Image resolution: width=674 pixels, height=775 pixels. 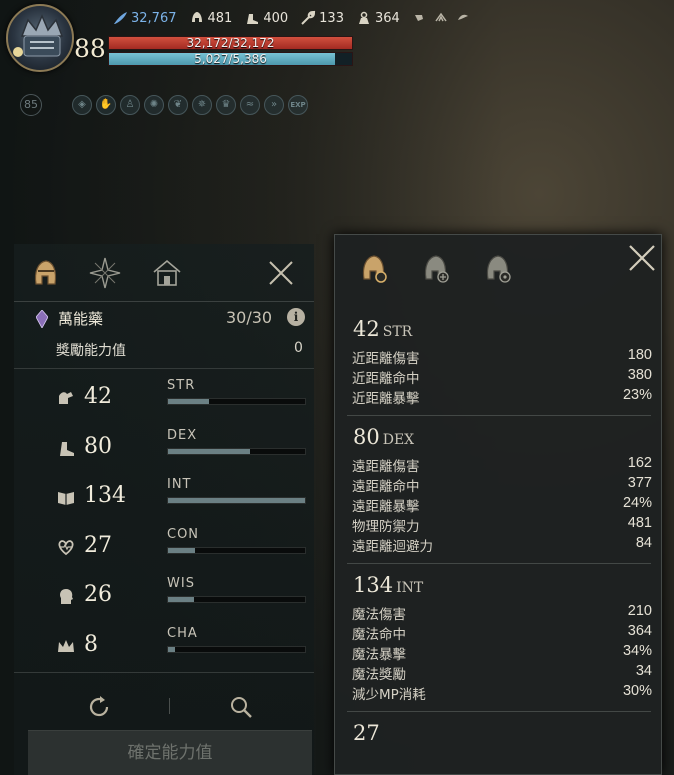 What do you see at coordinates (386, 527) in the screenshot?
I see `detail-label: 物理防禦力` at bounding box center [386, 527].